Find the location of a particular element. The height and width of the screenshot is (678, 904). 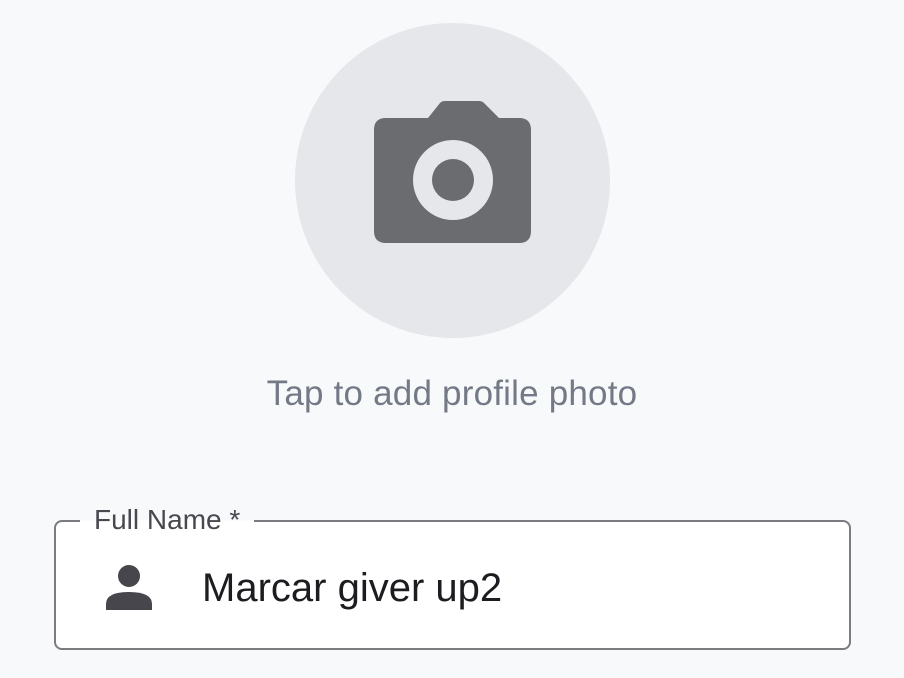

add-photo-hint: Tap to add profile photo is located at coordinates (452, 393).